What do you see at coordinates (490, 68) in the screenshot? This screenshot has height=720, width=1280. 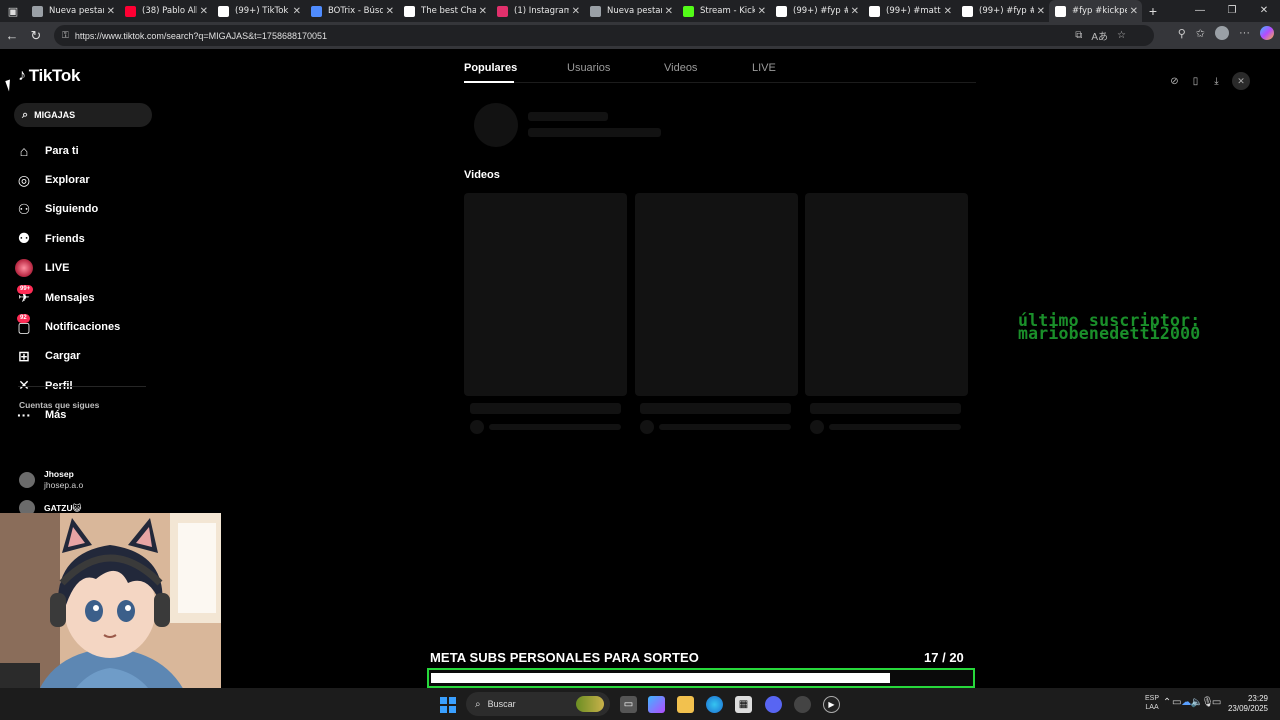 I see `tab-populares: Populares` at bounding box center [490, 68].